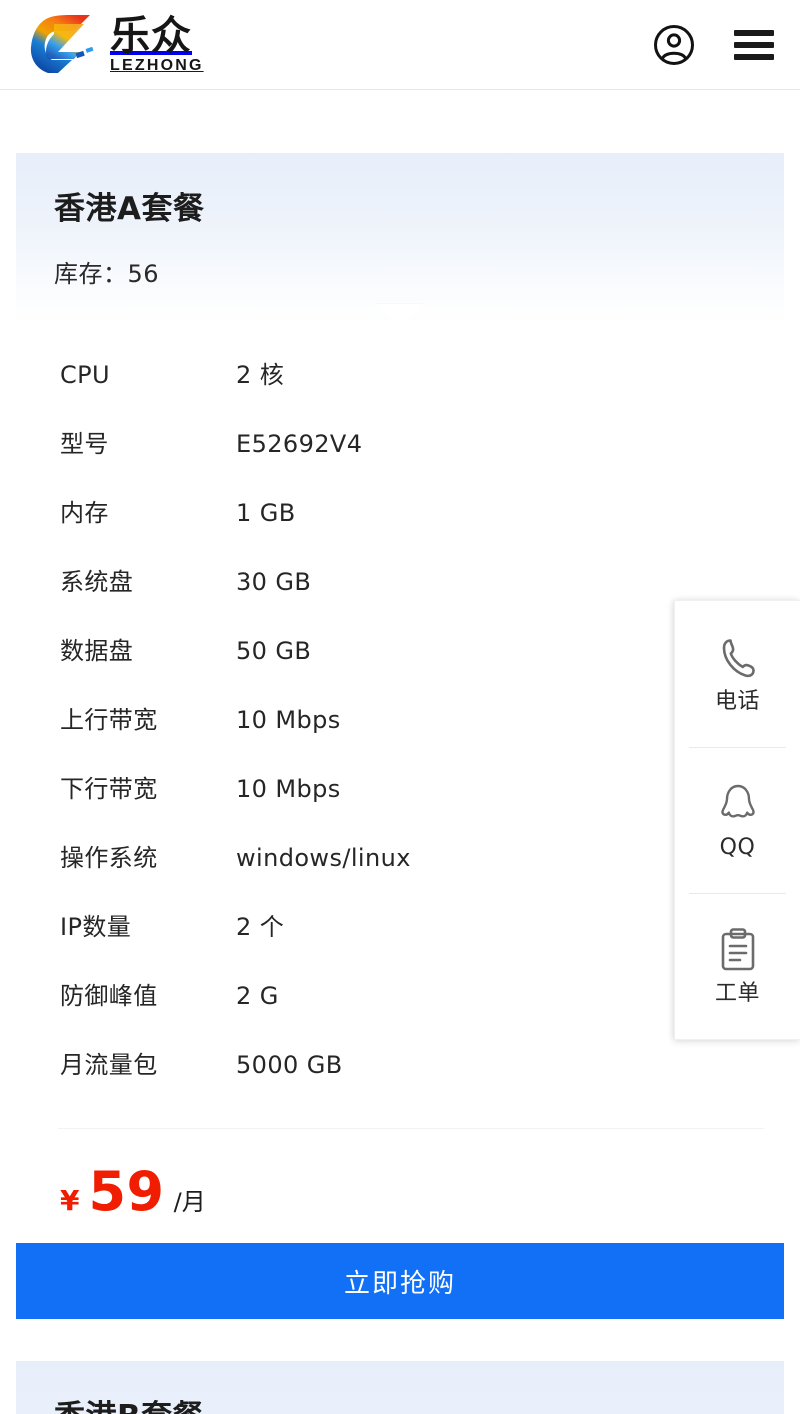 The width and height of the screenshot is (800, 1414). Describe the element at coordinates (85, 375) in the screenshot. I see `spec-label: CPU` at that location.